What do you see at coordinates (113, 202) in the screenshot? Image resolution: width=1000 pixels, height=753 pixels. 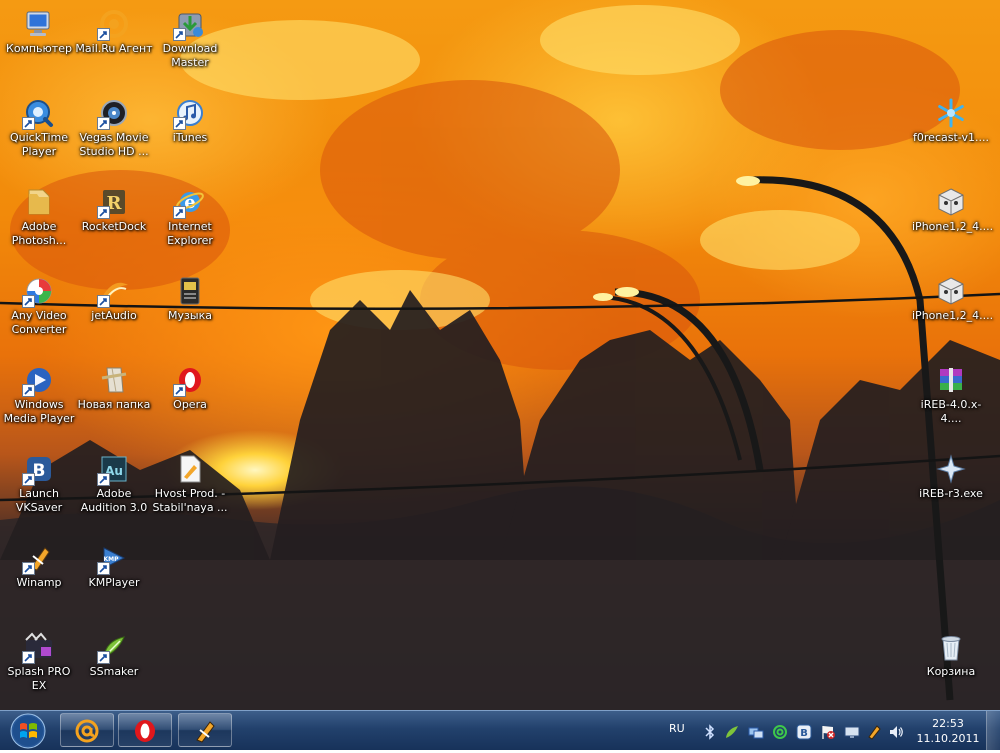 I see `rocketdock-icon: R` at bounding box center [113, 202].